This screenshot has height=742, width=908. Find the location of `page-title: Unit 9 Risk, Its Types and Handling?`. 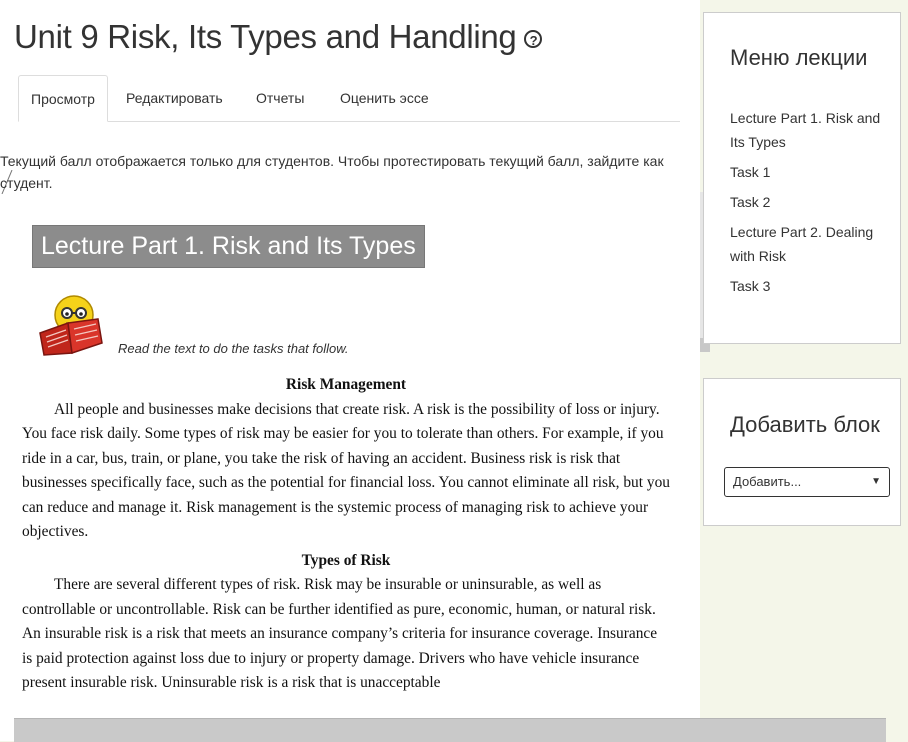

page-title: Unit 9 Risk, Its Types and Handling? is located at coordinates (278, 37).